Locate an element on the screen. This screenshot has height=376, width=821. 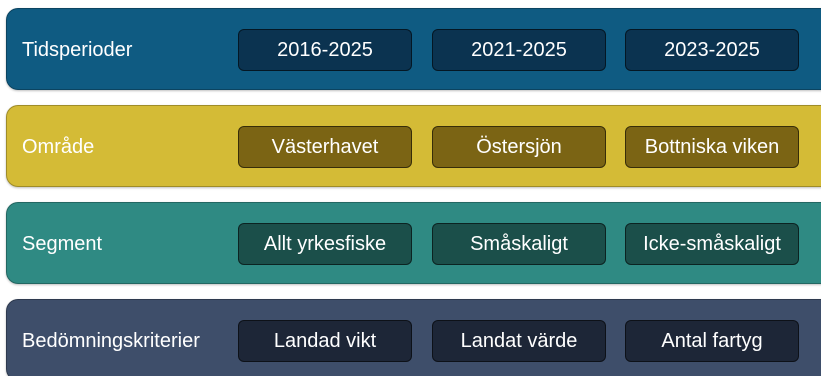
chip-bottniska-viken: Bottniska viken is located at coordinates (712, 147).